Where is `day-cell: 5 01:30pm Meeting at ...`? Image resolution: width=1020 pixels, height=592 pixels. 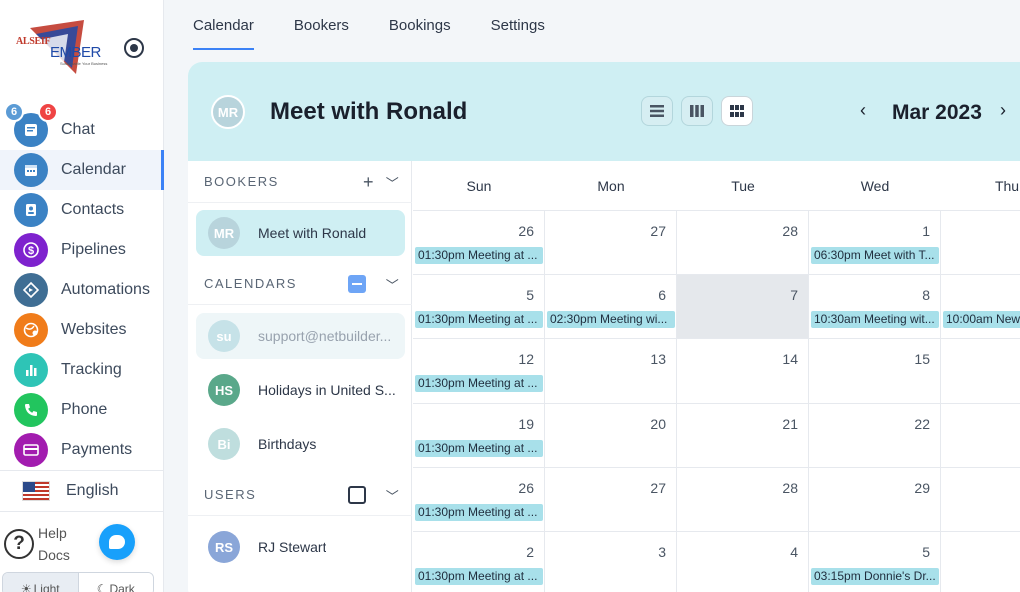 day-cell: 5 01:30pm Meeting at ... is located at coordinates (479, 307).